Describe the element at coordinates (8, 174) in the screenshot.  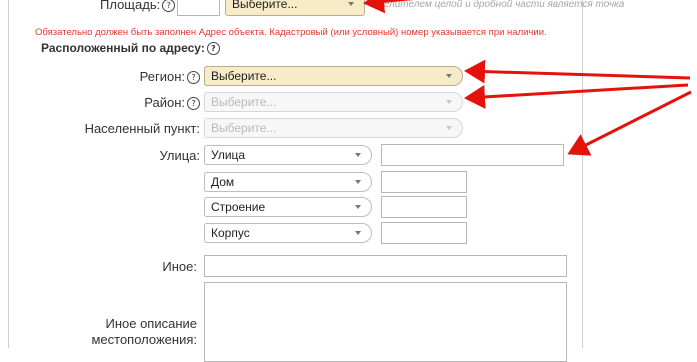
I see `form-left-border` at that location.